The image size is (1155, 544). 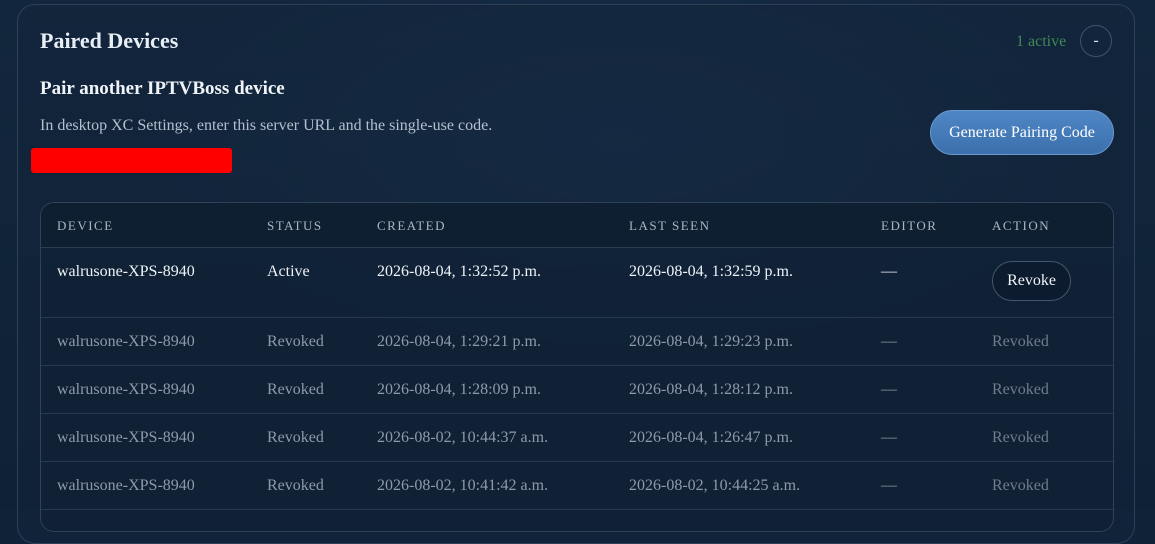 What do you see at coordinates (711, 389) in the screenshot?
I see `cell-last-seen: 2026-08-04, 1:28:12 p.m.` at bounding box center [711, 389].